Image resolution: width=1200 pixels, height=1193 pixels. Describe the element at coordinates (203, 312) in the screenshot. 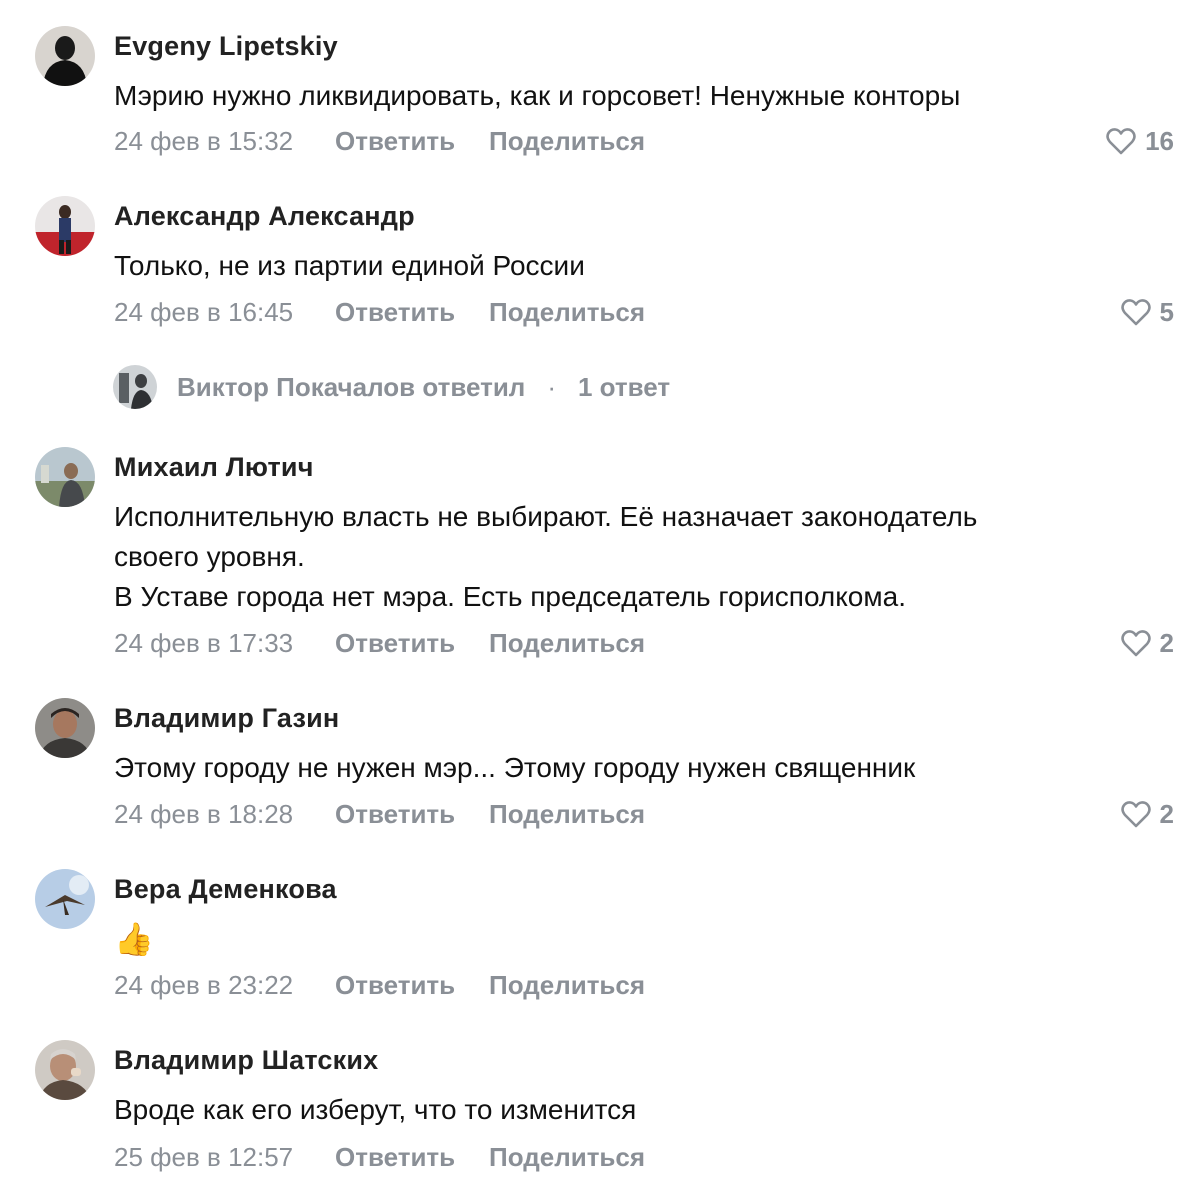

I see `comment-date: 24 фев в 16:45` at that location.